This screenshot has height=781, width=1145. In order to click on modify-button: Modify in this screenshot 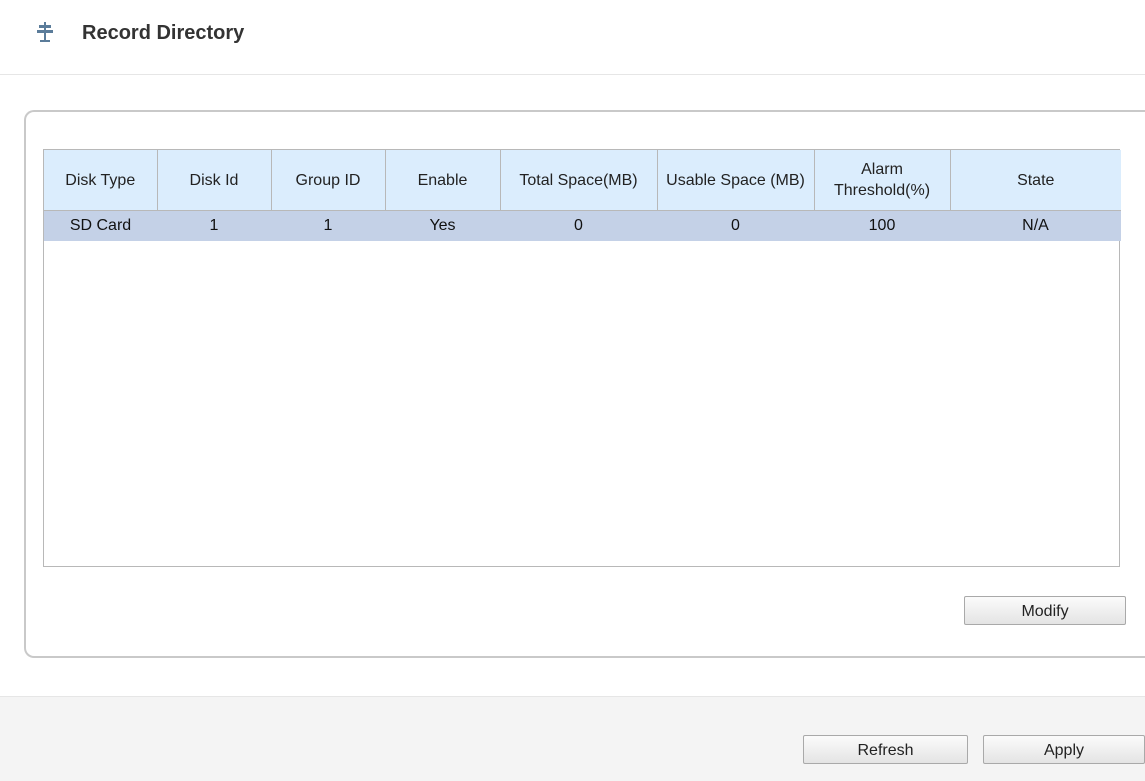, I will do `click(1045, 610)`.